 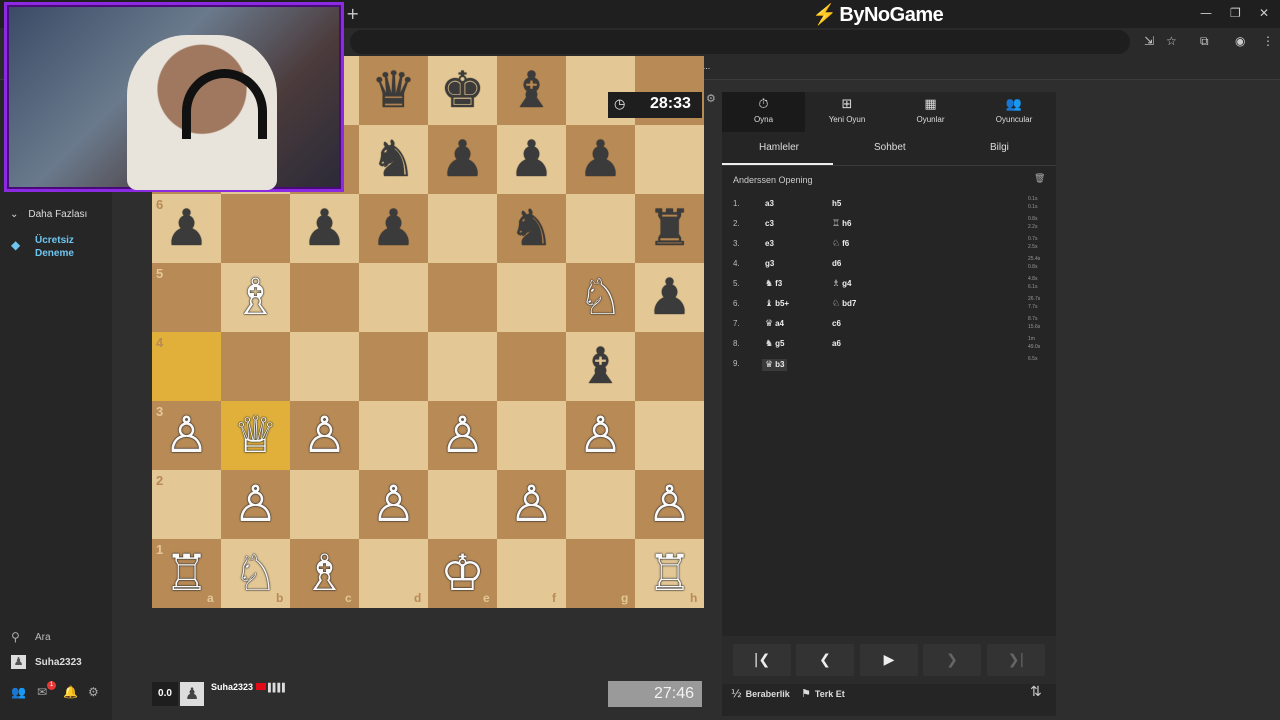 What do you see at coordinates (836, 323) in the screenshot?
I see `black-move: c6` at bounding box center [836, 323].